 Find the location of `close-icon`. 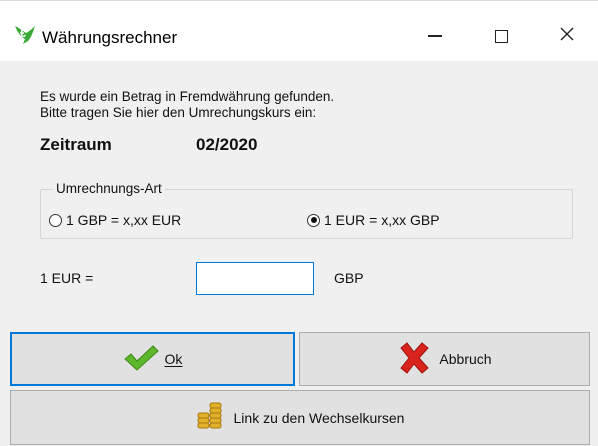

close-icon is located at coordinates (567, 36).